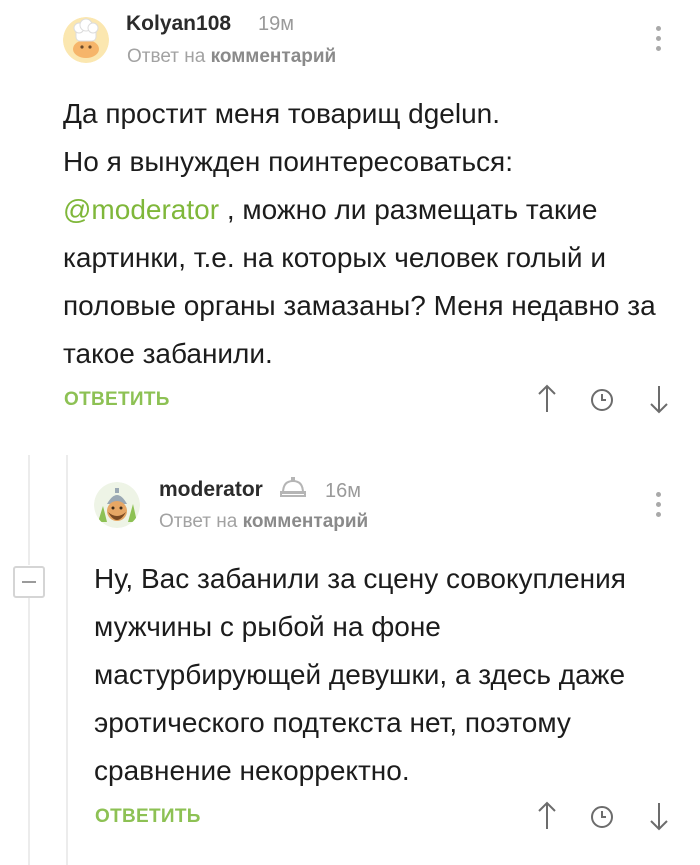 This screenshot has height=865, width=700. I want to click on collapse-thread-button, so click(29, 582).